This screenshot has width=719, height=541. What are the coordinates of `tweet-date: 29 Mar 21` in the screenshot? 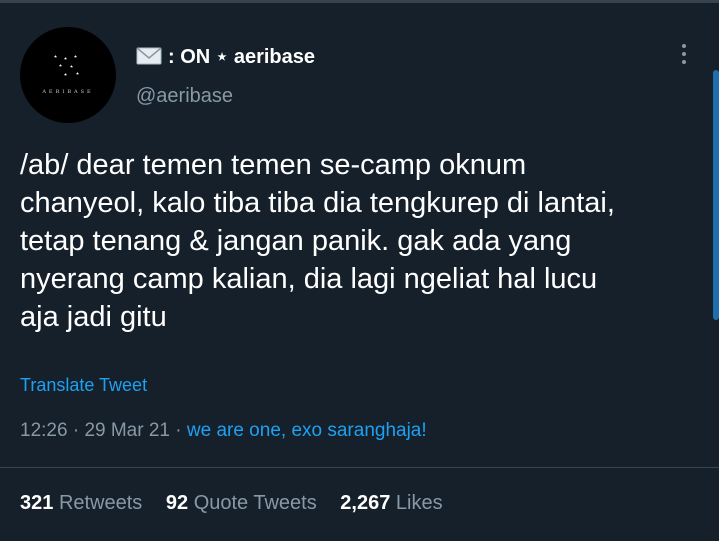 It's located at (127, 430).